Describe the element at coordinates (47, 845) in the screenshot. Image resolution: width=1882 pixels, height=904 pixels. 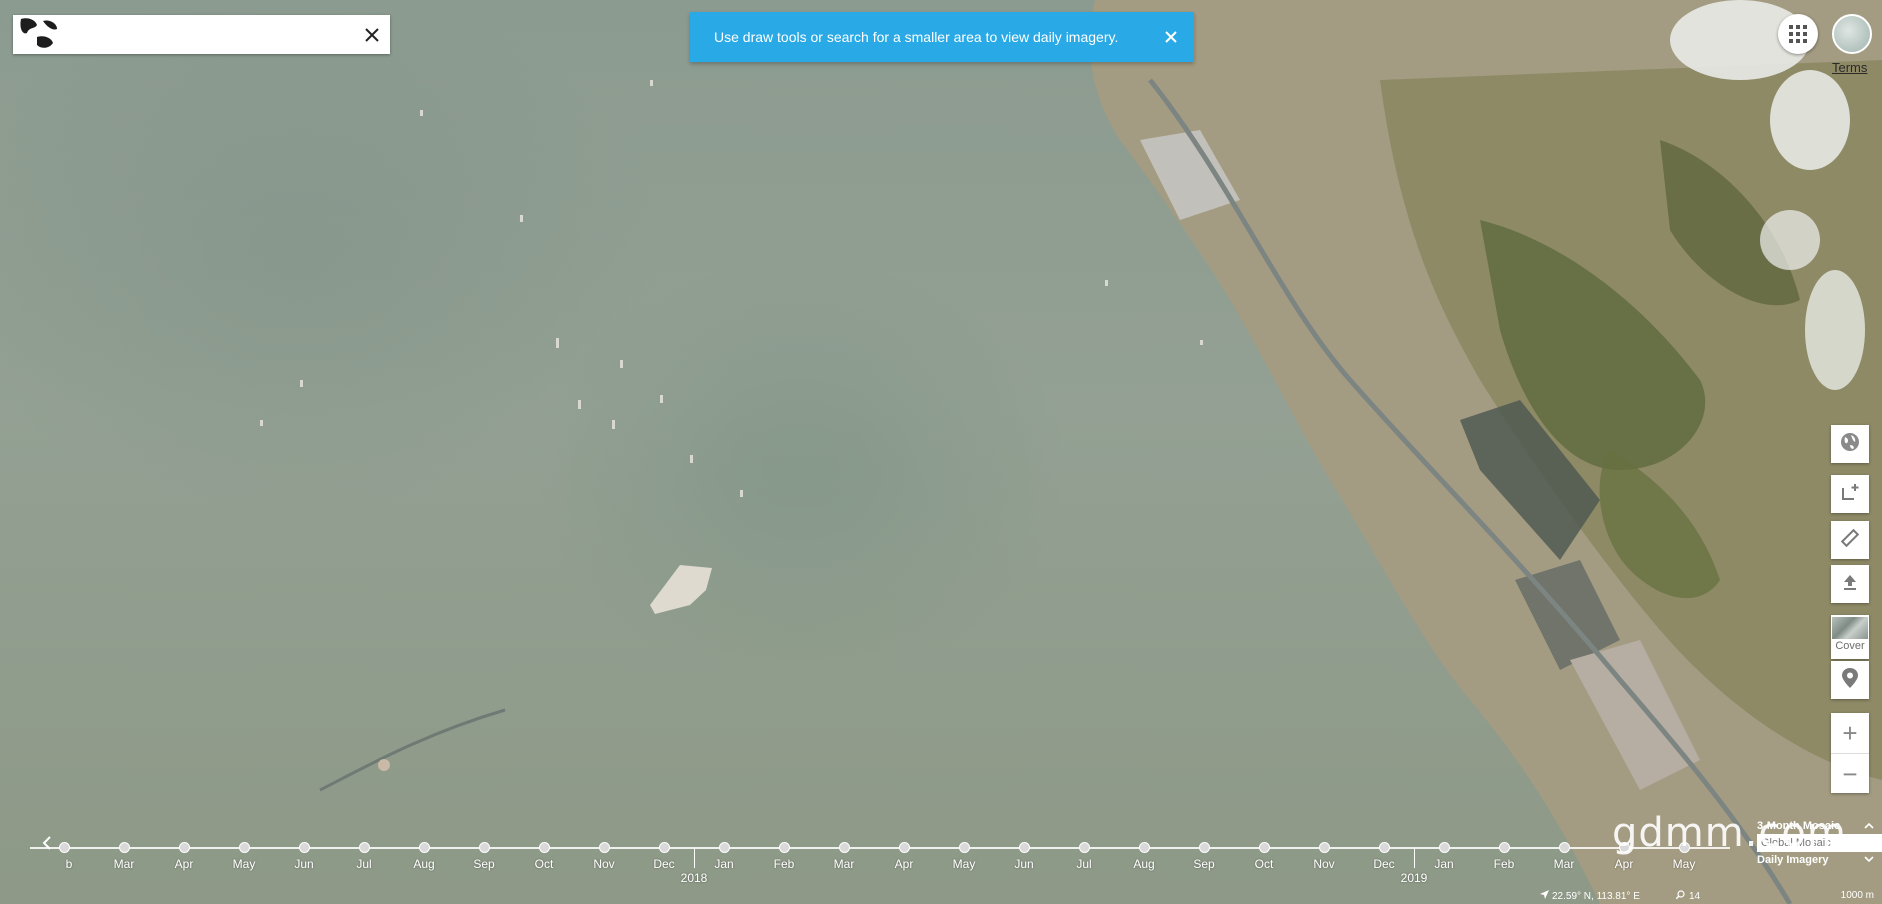
I see `chevron-left-icon` at that location.